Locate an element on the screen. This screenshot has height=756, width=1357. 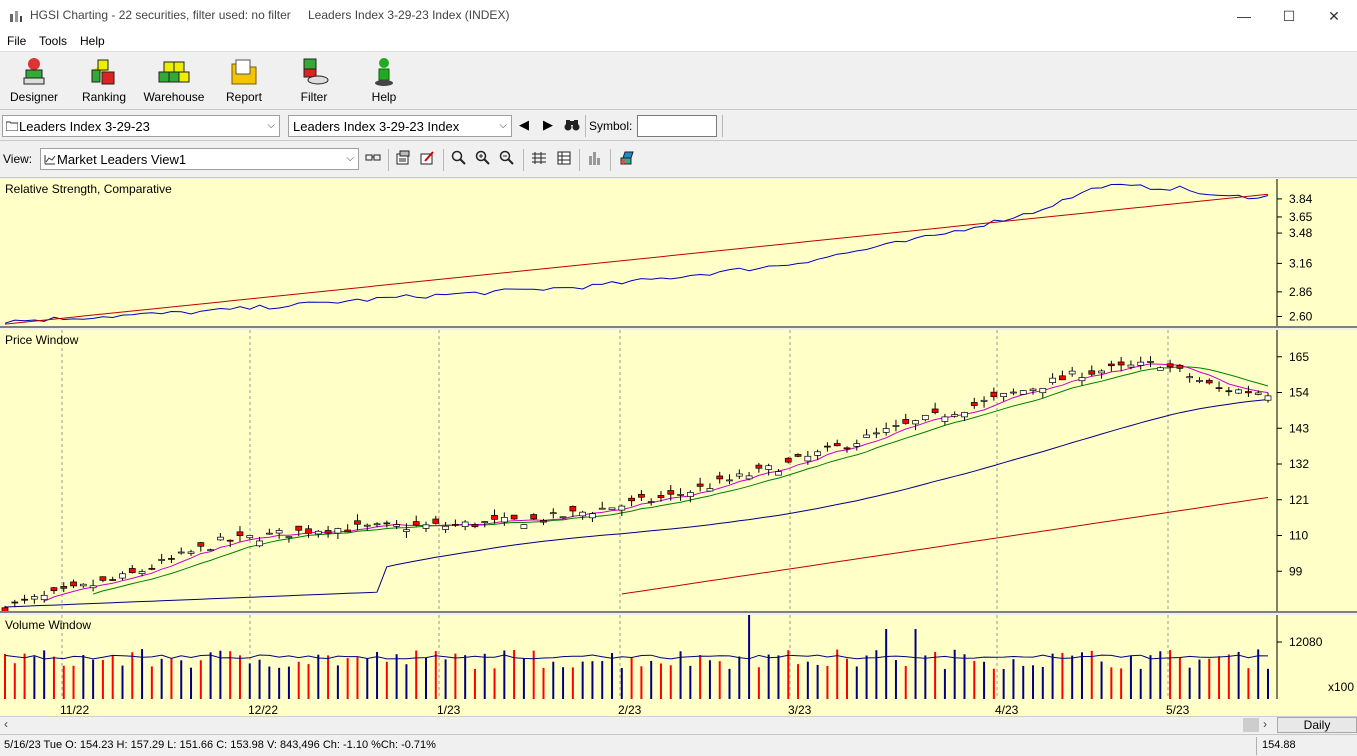
next-security-button: ▶ is located at coordinates (548, 125).